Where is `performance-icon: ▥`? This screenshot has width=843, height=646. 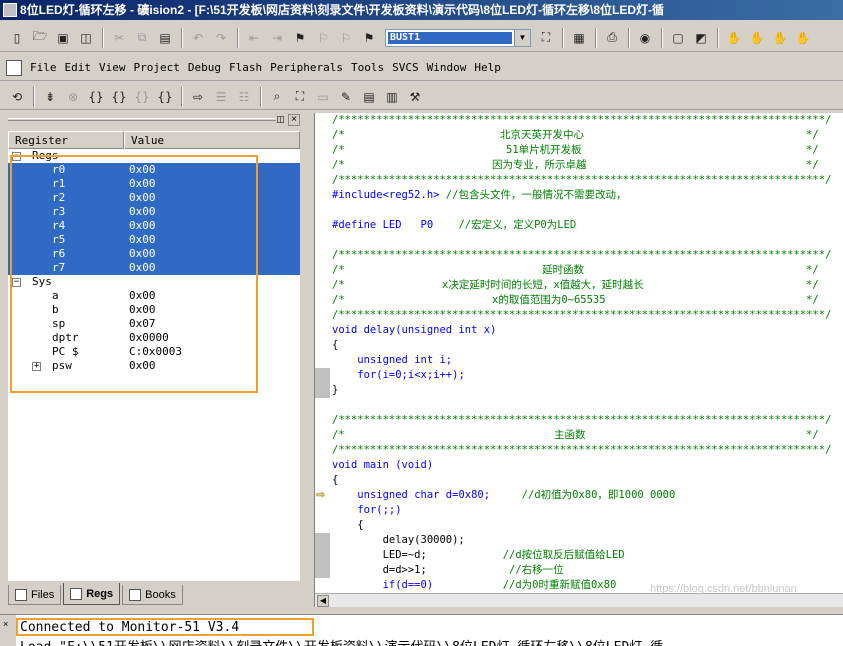 performance-icon: ▥ is located at coordinates (392, 97).